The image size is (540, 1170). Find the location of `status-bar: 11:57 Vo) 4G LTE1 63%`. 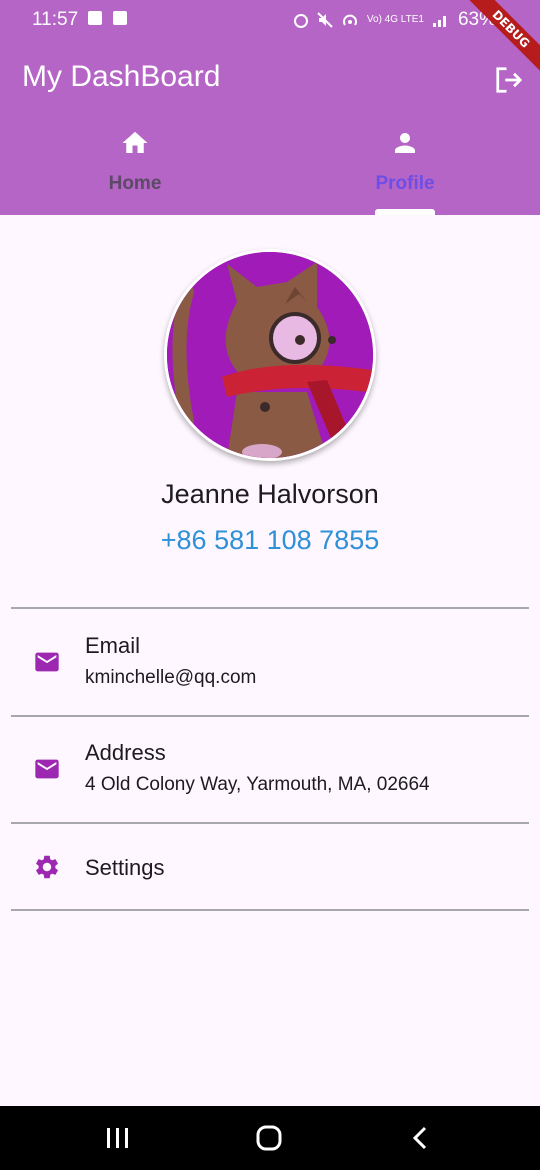

status-bar: 11:57 Vo) 4G LTE1 63% is located at coordinates (270, 21).